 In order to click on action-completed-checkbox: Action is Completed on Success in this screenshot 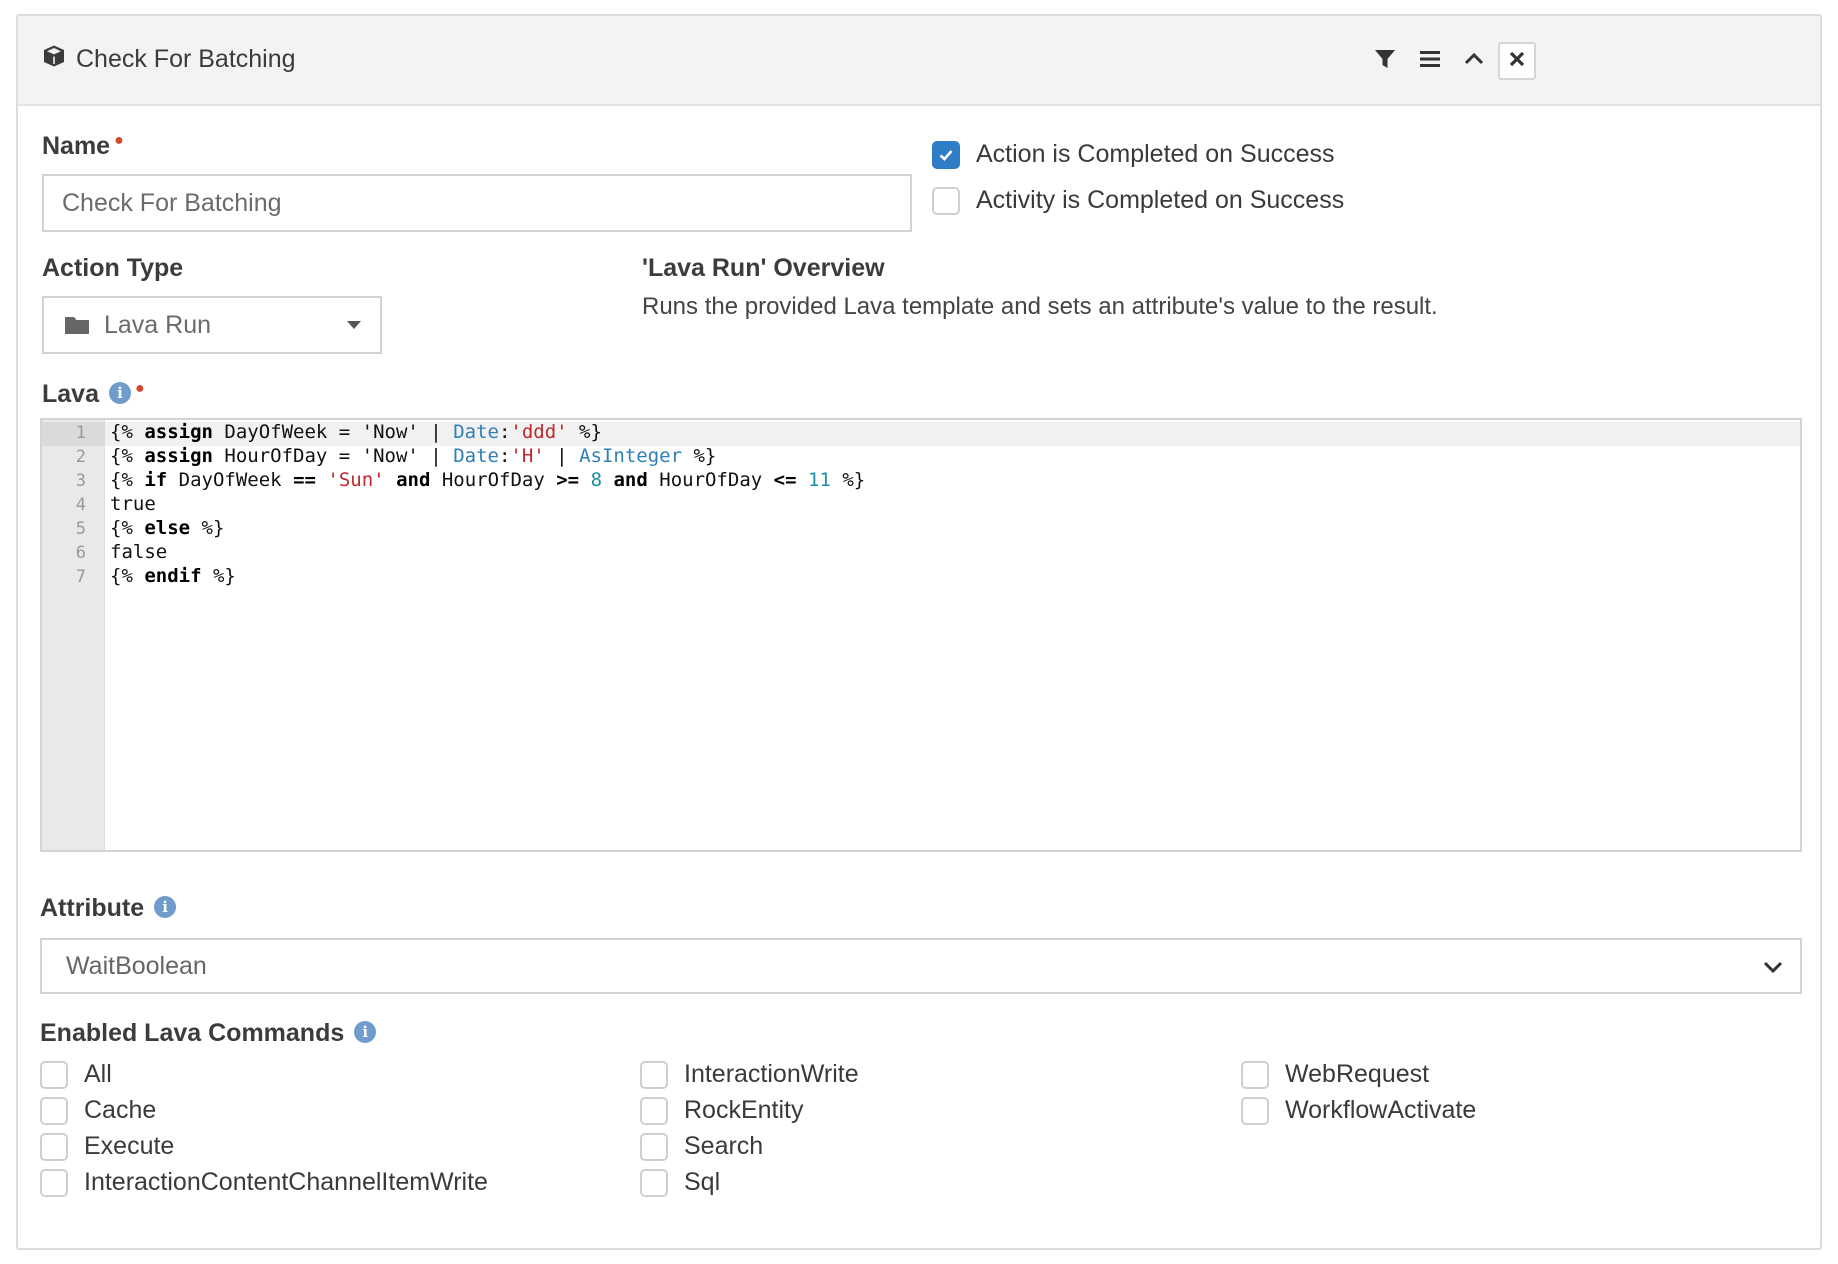, I will do `click(1133, 154)`.